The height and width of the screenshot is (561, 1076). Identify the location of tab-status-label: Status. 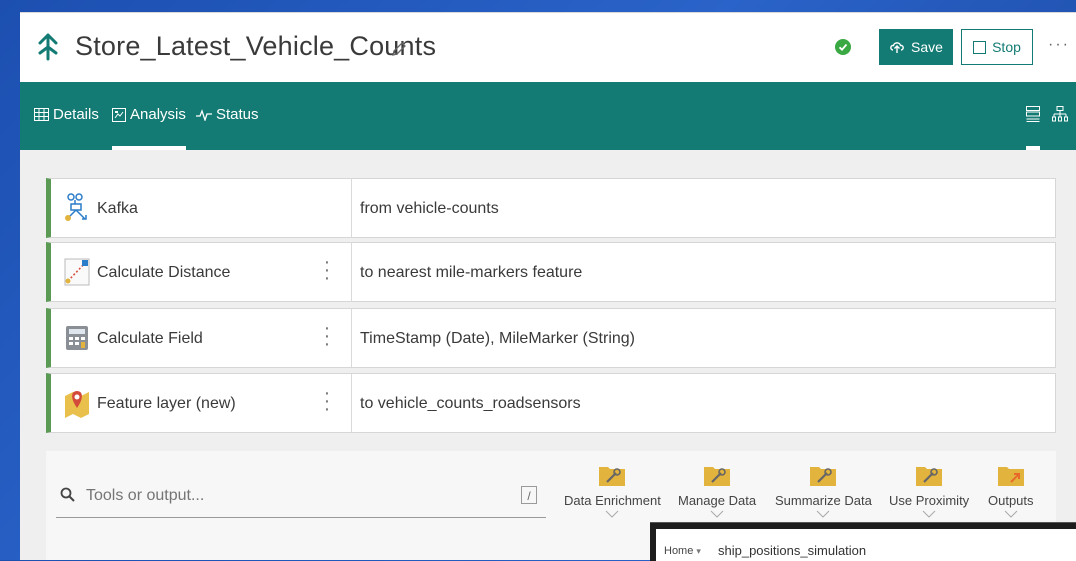
(237, 114).